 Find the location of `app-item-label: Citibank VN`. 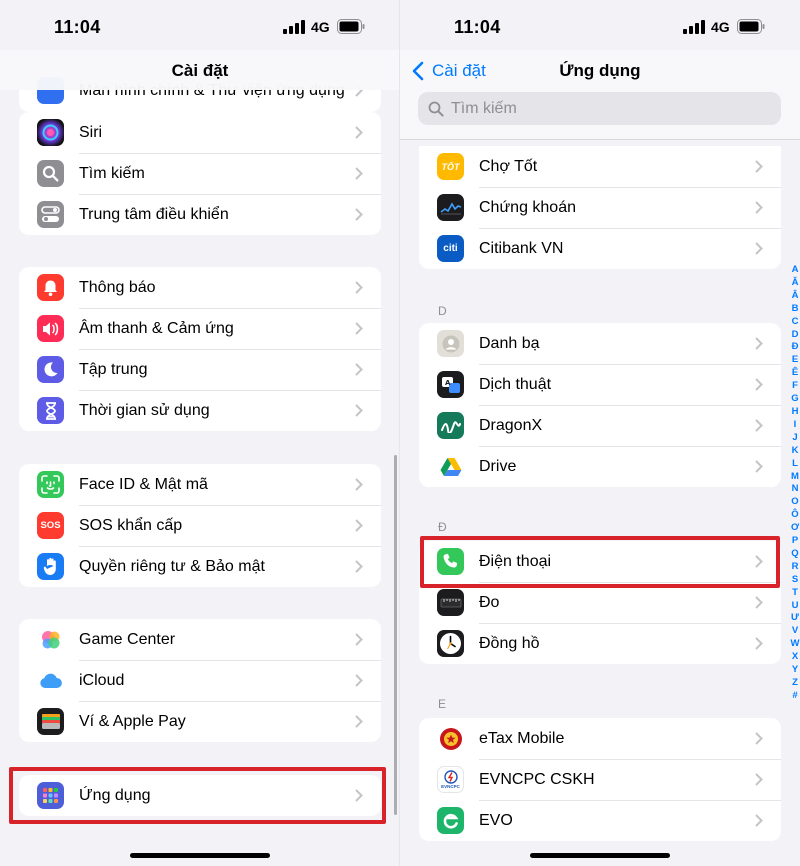

app-item-label: Citibank VN is located at coordinates (521, 248).